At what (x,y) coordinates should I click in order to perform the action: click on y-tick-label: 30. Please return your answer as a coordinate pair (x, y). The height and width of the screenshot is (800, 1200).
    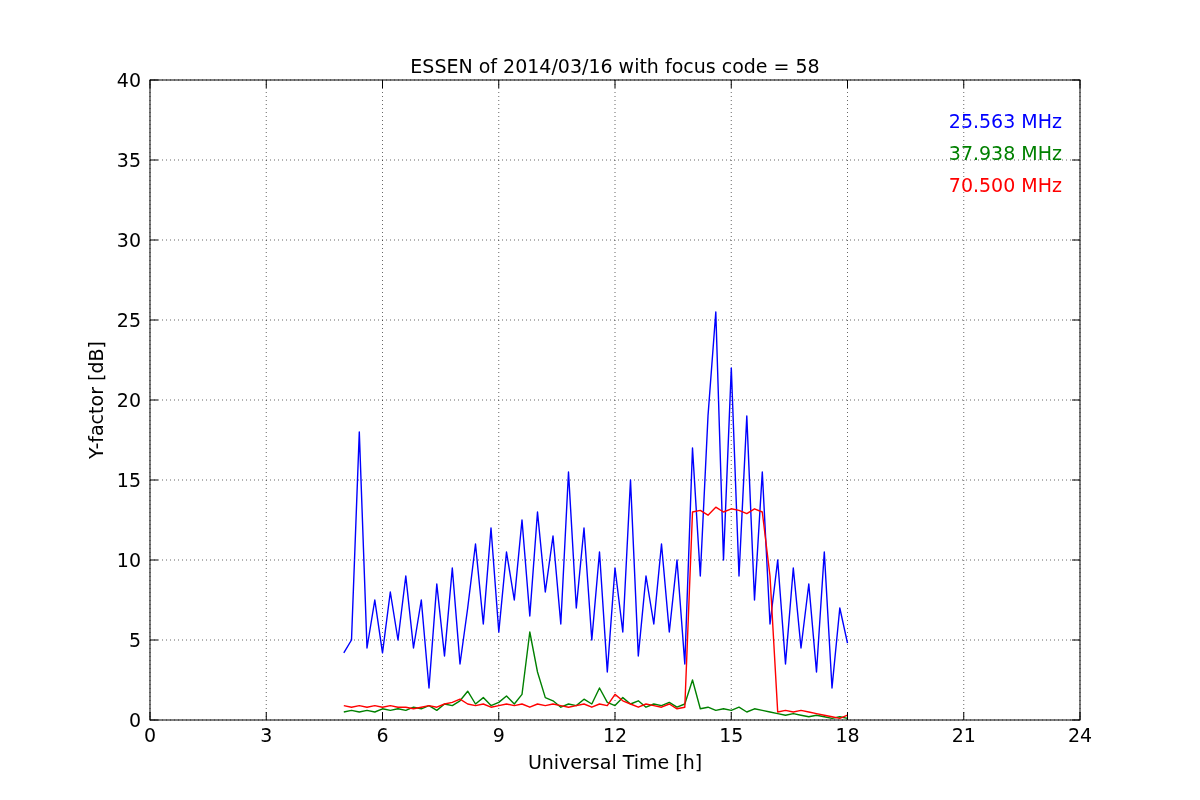
    Looking at the image, I should click on (128, 240).